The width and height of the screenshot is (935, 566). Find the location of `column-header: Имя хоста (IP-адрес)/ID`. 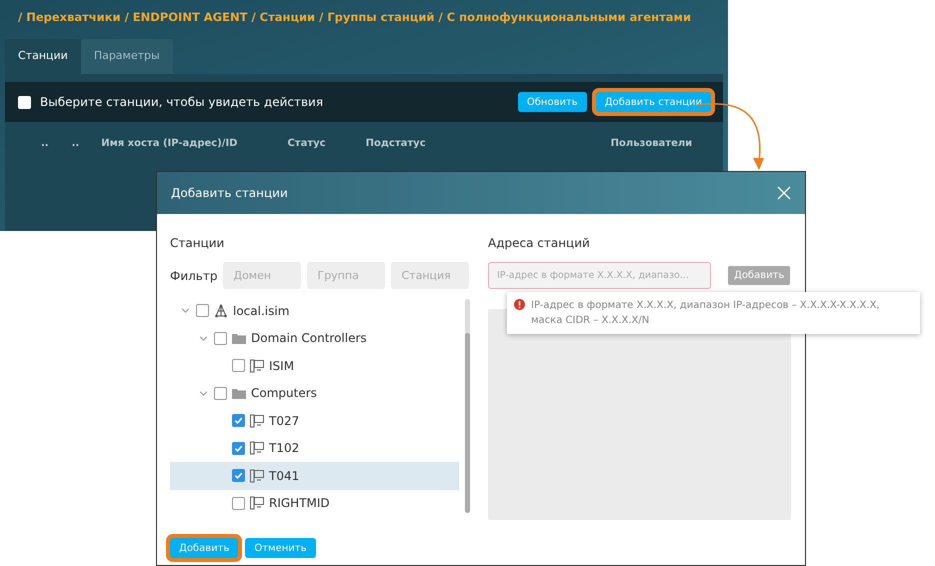

column-header: Имя хоста (IP-адрес)/ID is located at coordinates (169, 143).